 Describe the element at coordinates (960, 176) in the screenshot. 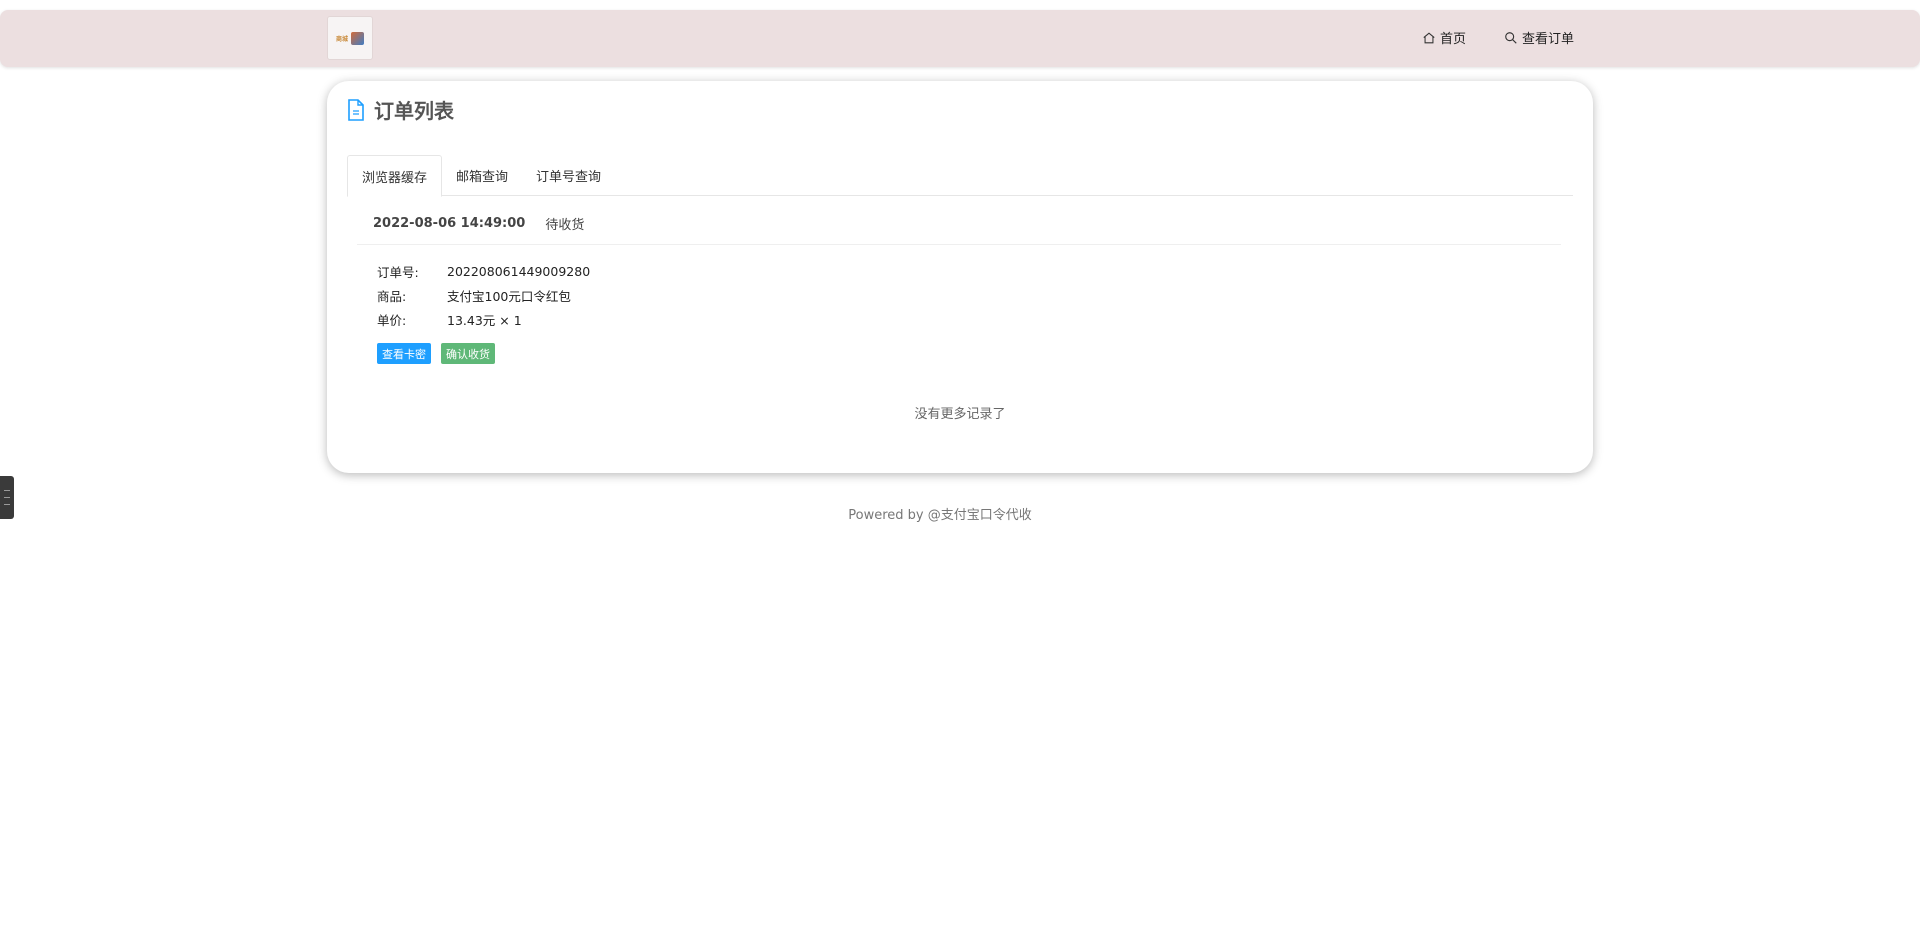

I see `query-tabs: 浏览器缓存 邮箱查询 订单号查询` at that location.